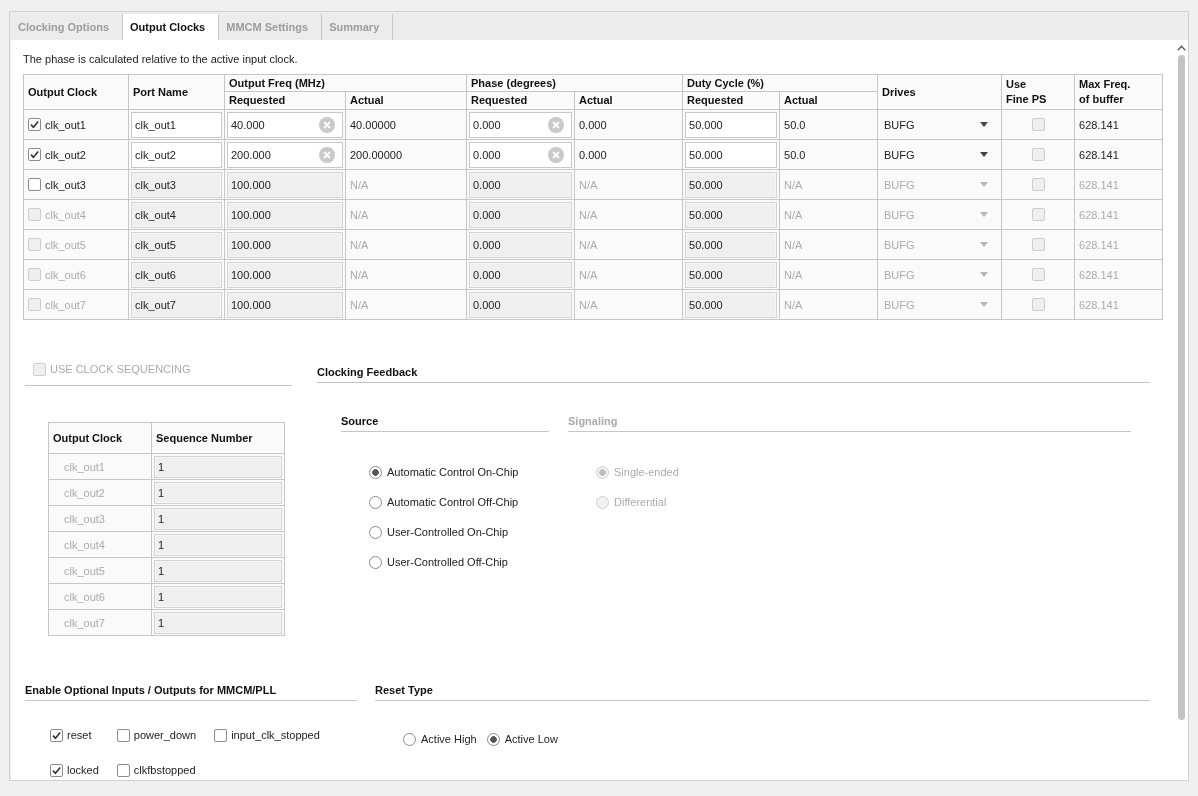  What do you see at coordinates (453, 502) in the screenshot?
I see `radio-label: Automatic Control Off-Chip` at bounding box center [453, 502].